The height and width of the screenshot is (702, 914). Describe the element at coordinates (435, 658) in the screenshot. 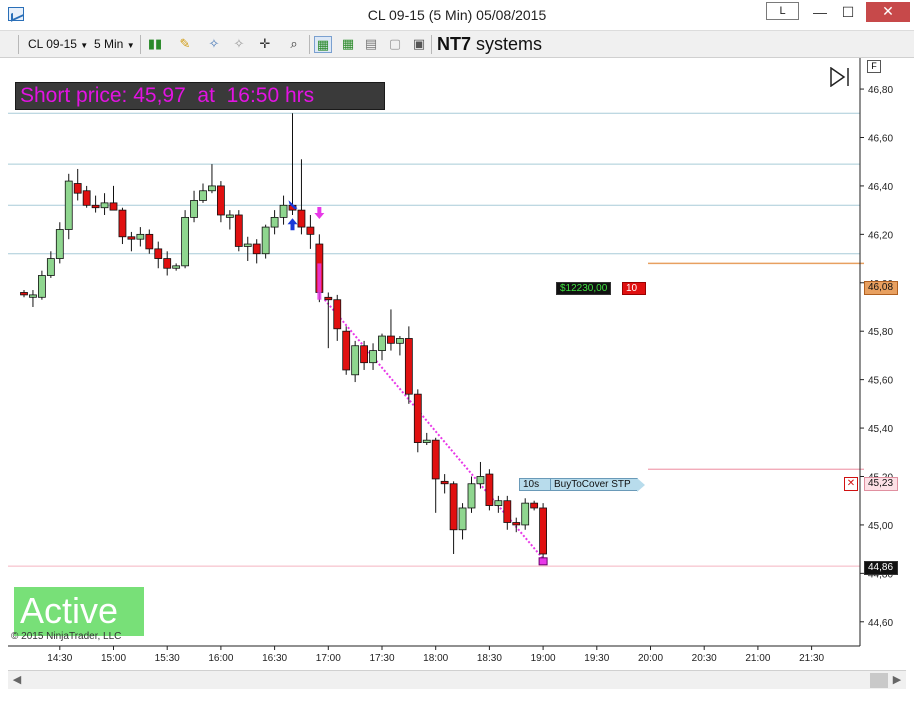

I see `x-tick-label: 18:00` at that location.